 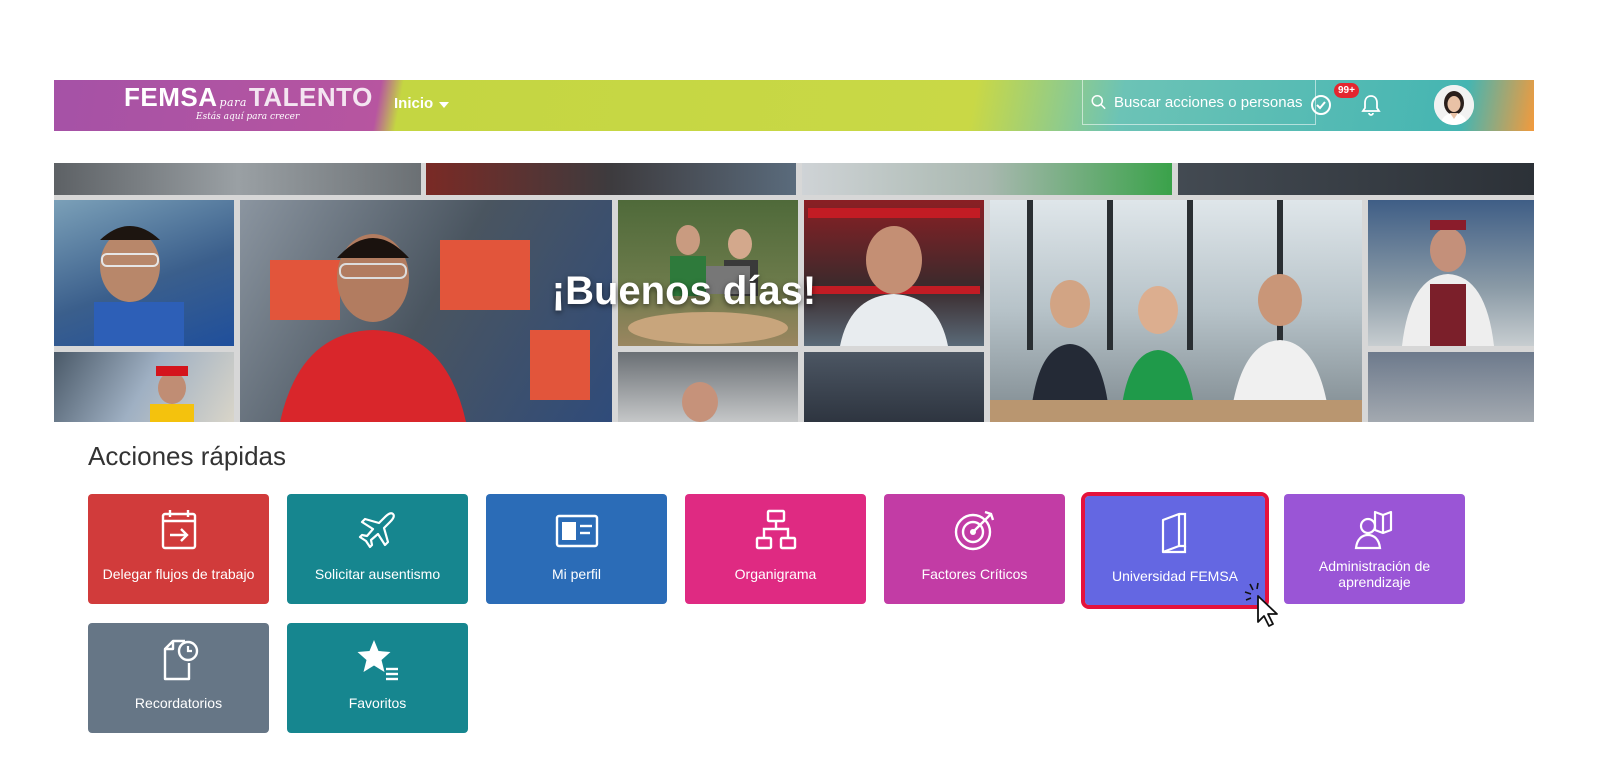 What do you see at coordinates (775, 574) in the screenshot?
I see `tile-label: Organigrama` at bounding box center [775, 574].